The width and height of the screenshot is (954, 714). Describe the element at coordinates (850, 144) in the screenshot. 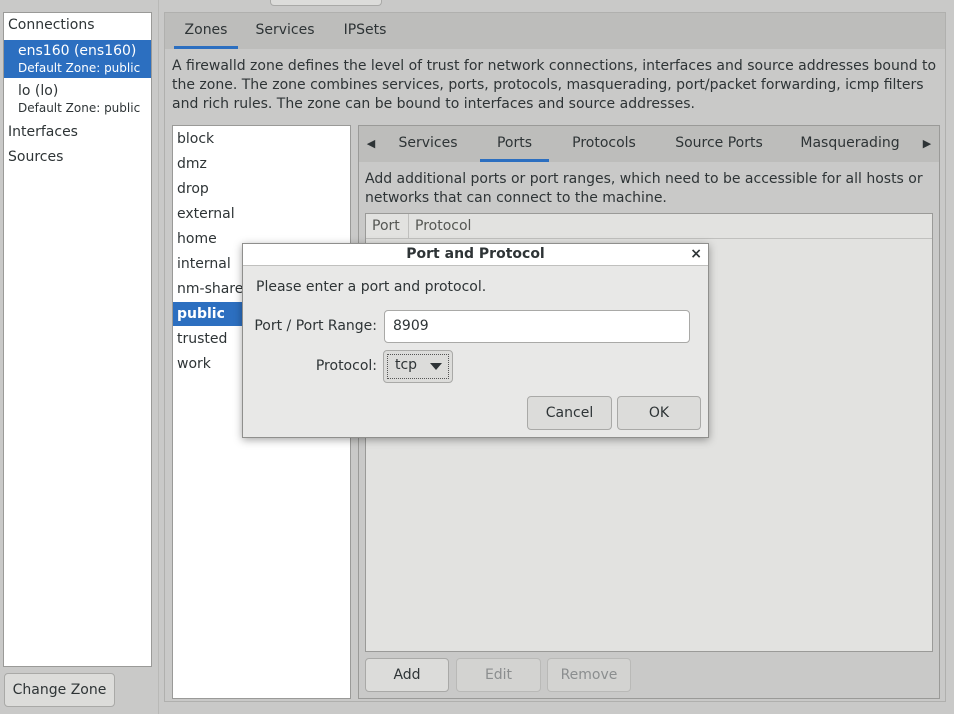

I see `tab-zone-masquerading: Masquerading` at that location.